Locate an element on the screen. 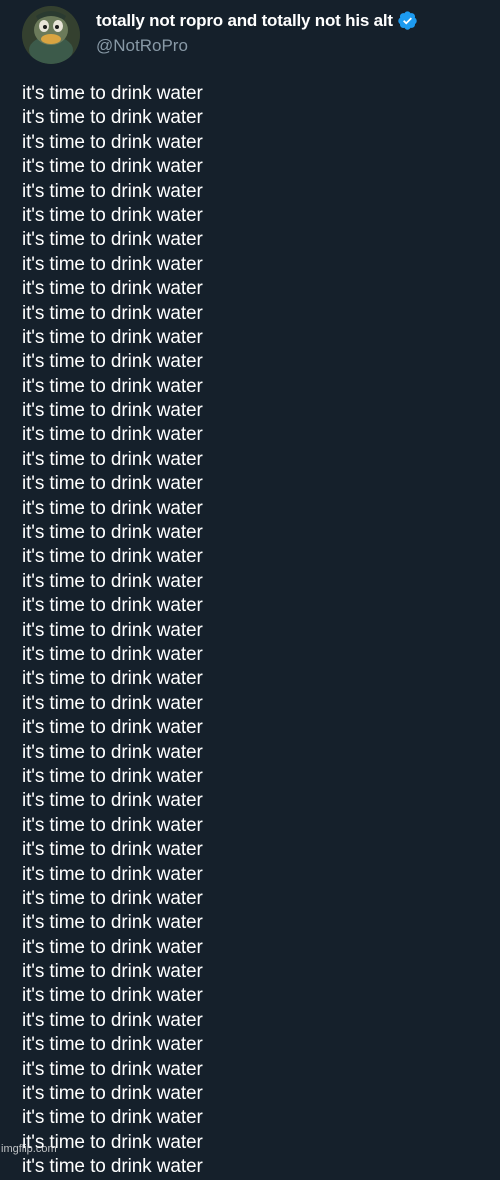 The height and width of the screenshot is (1180, 500). watermark: imgflip.com is located at coordinates (29, 1149).